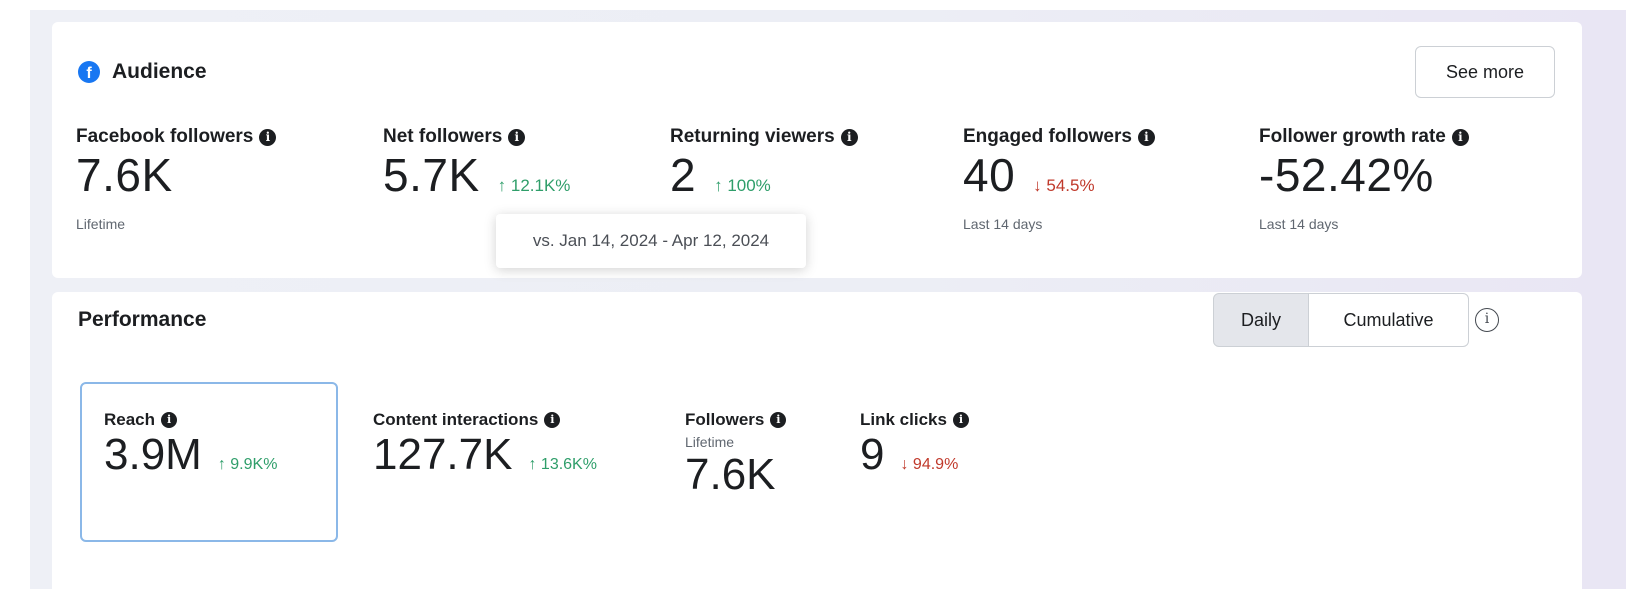  What do you see at coordinates (903, 419) in the screenshot?
I see `metric-label: Link clicks` at bounding box center [903, 419].